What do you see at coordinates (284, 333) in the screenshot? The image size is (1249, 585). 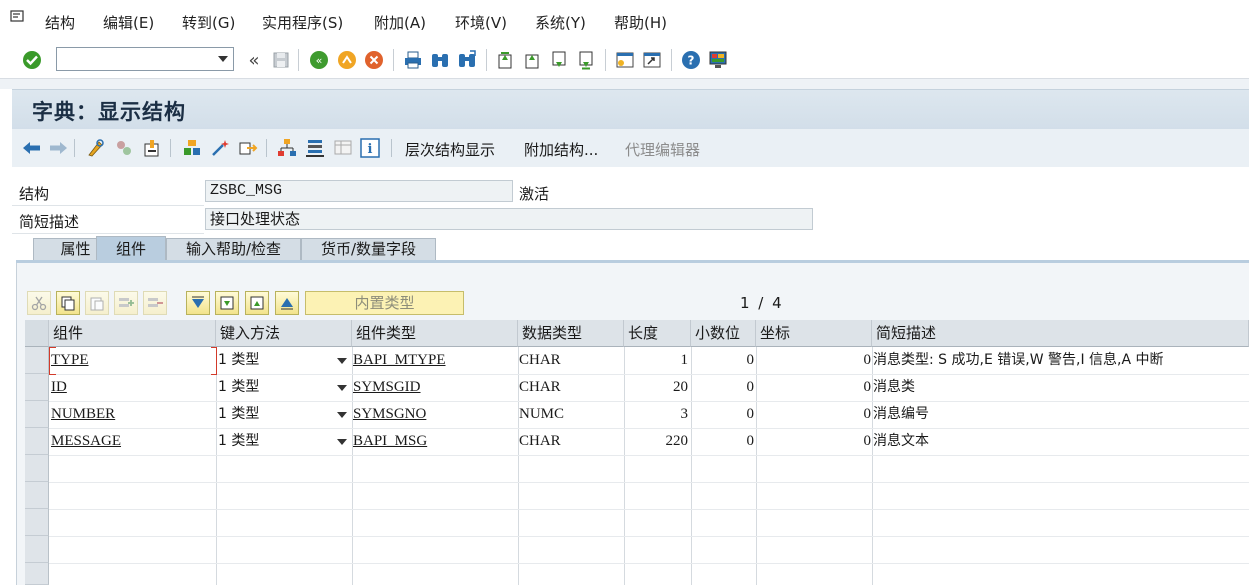 I see `column-header-typing-method: 键入方法` at bounding box center [284, 333].